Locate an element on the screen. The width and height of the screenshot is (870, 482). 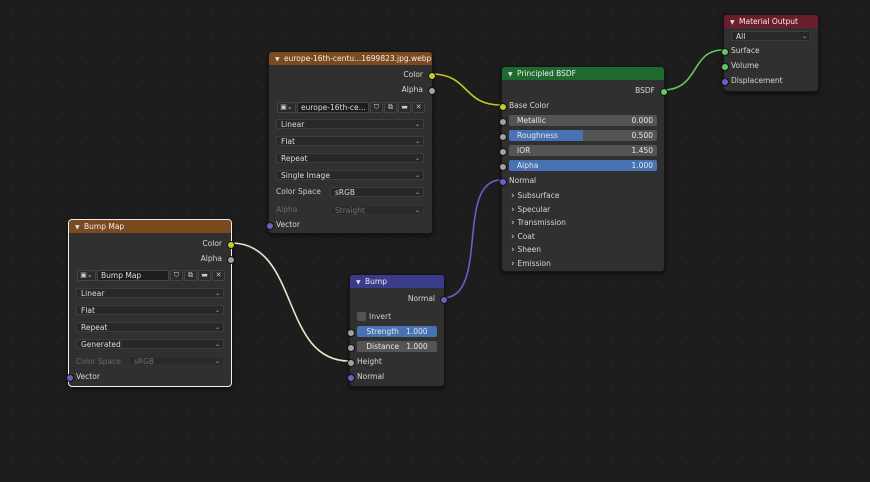
surface-input: Surface is located at coordinates (769, 51).